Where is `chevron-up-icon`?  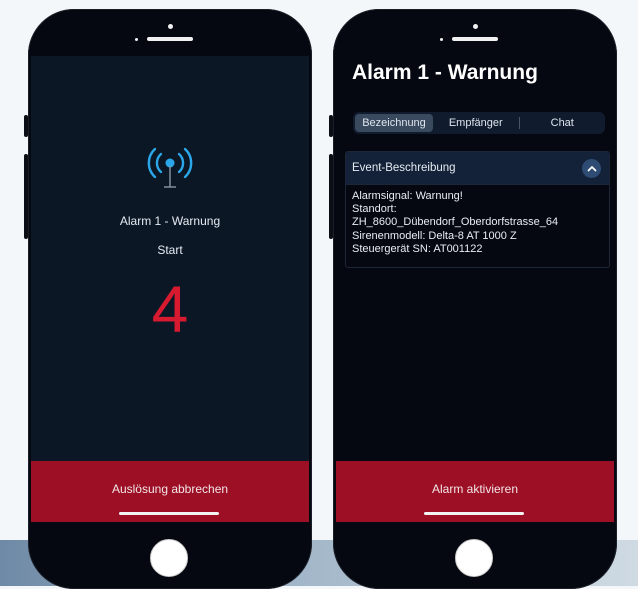
chevron-up-icon is located at coordinates (591, 168).